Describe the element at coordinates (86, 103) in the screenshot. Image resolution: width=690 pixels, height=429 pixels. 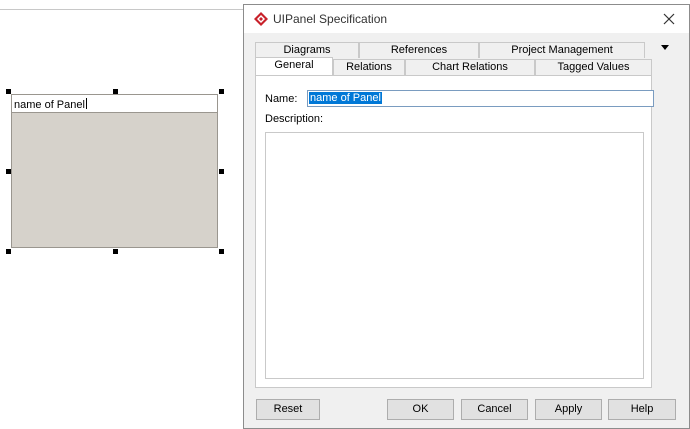
I see `text-caret` at that location.